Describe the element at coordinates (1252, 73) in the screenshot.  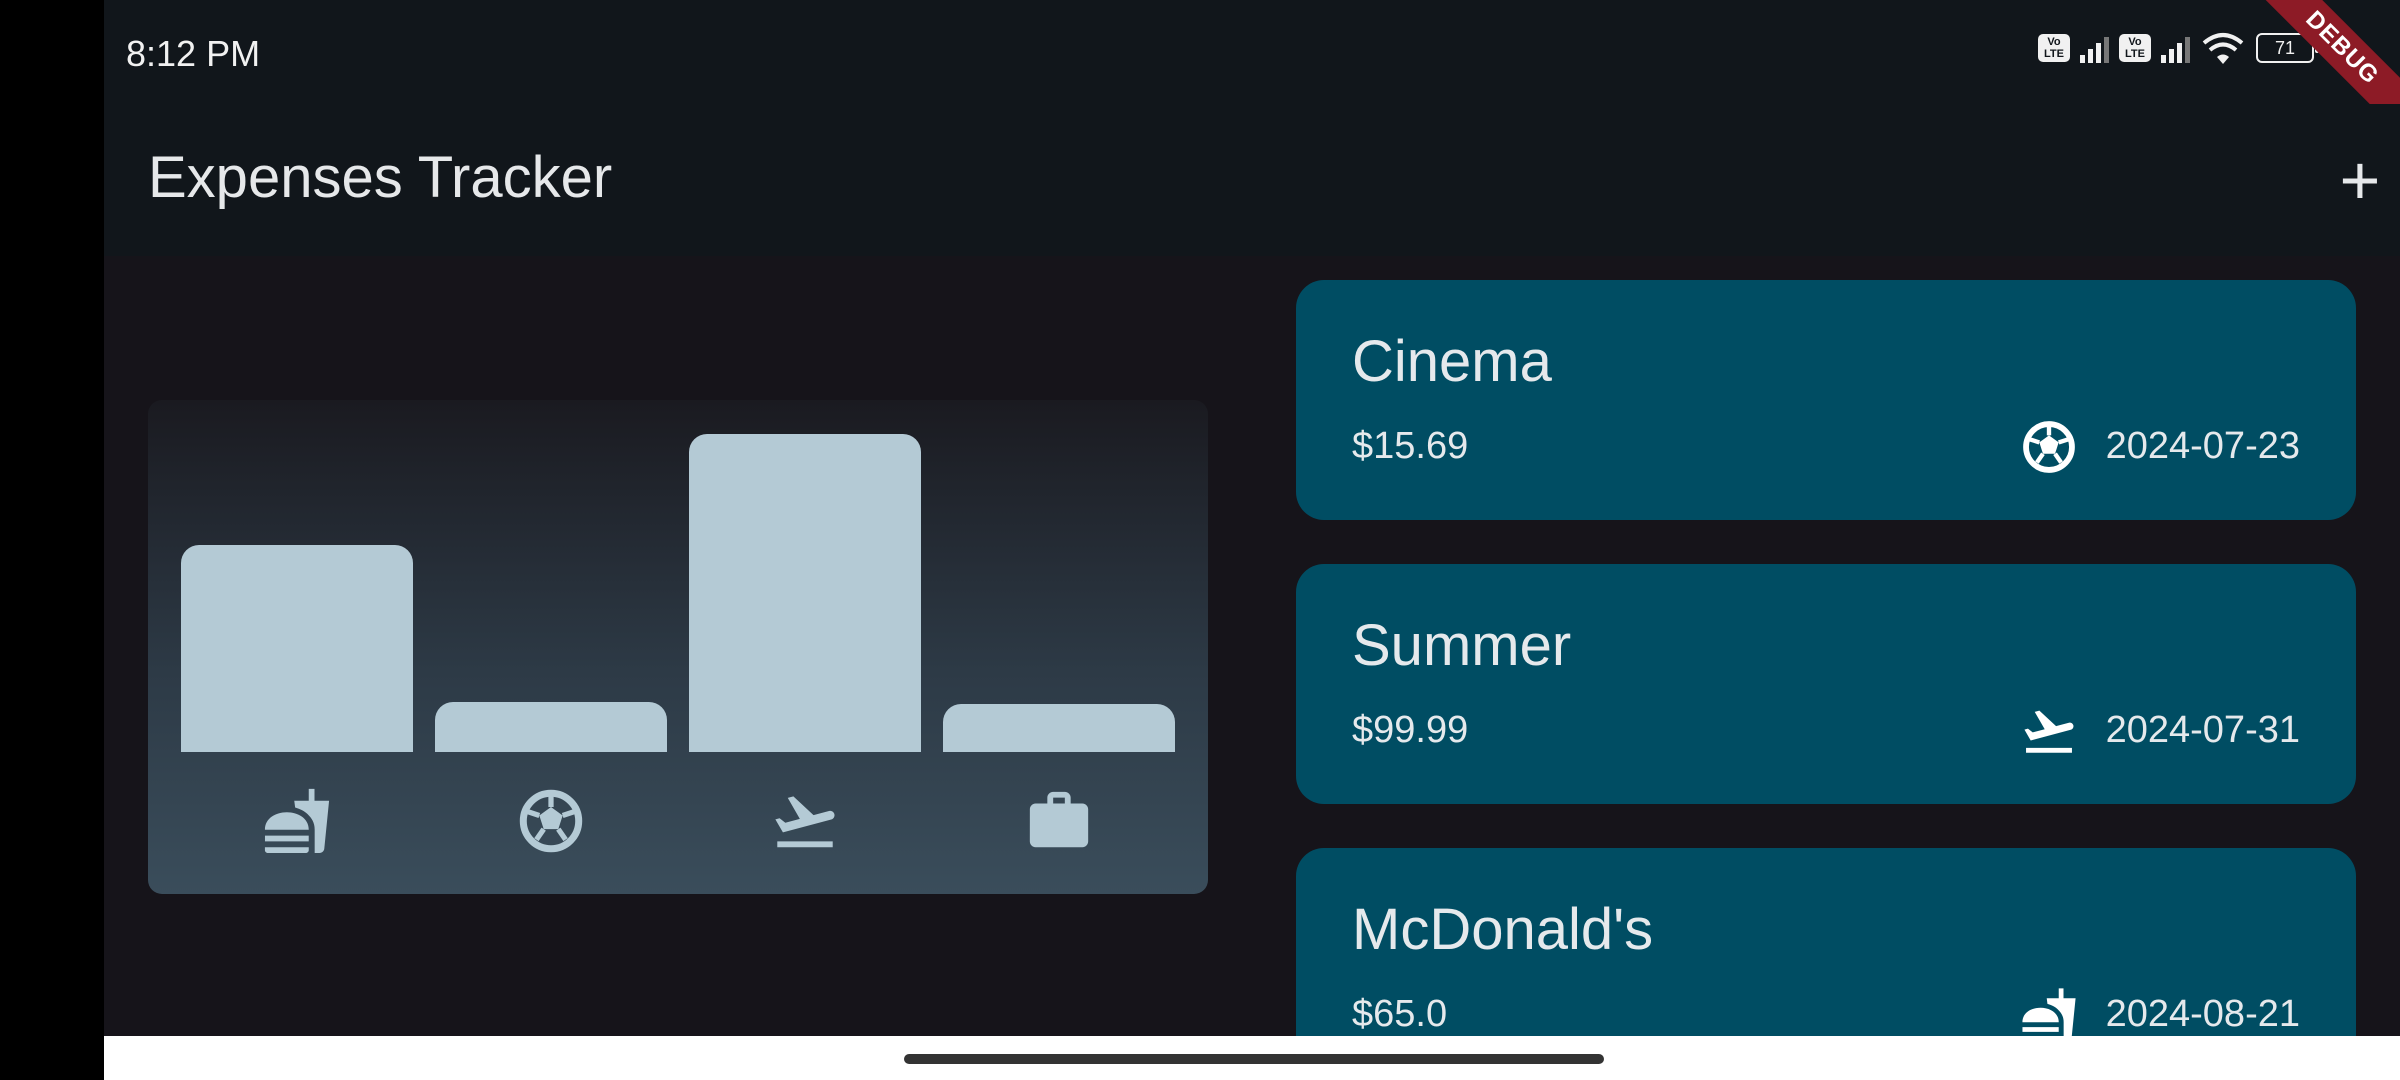
I see `status-bar: 8:12 PM Vo LTE Vo LTE 71 DEBUG` at that location.